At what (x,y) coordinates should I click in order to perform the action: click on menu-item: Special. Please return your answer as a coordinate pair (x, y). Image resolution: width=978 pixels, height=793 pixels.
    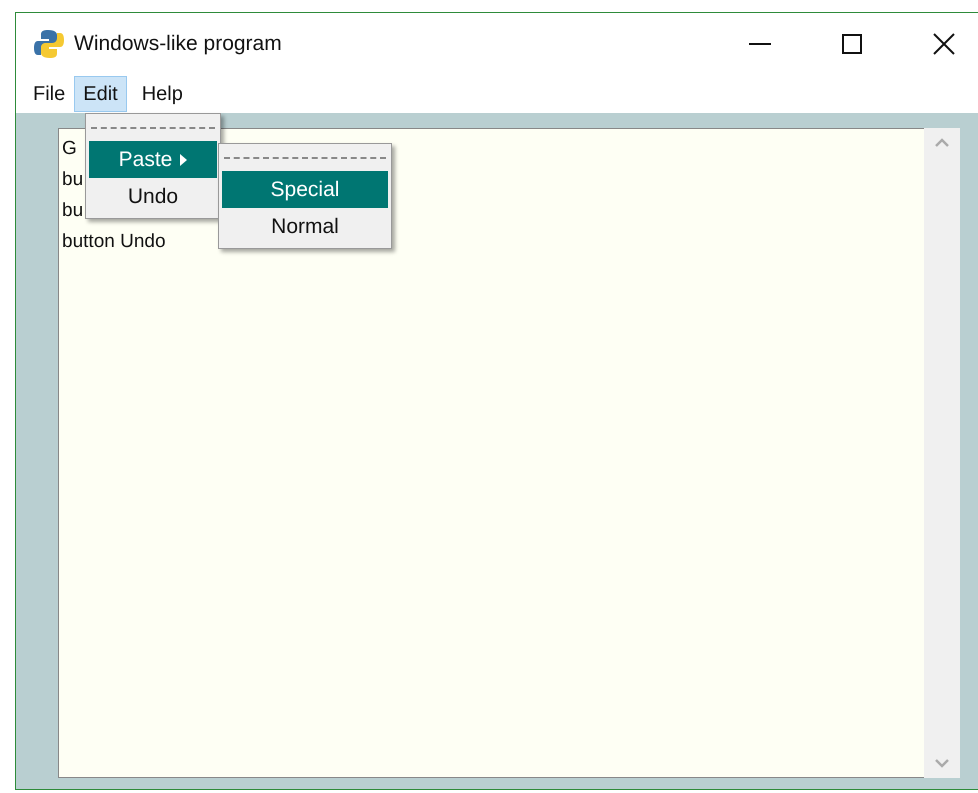
    Looking at the image, I should click on (305, 189).